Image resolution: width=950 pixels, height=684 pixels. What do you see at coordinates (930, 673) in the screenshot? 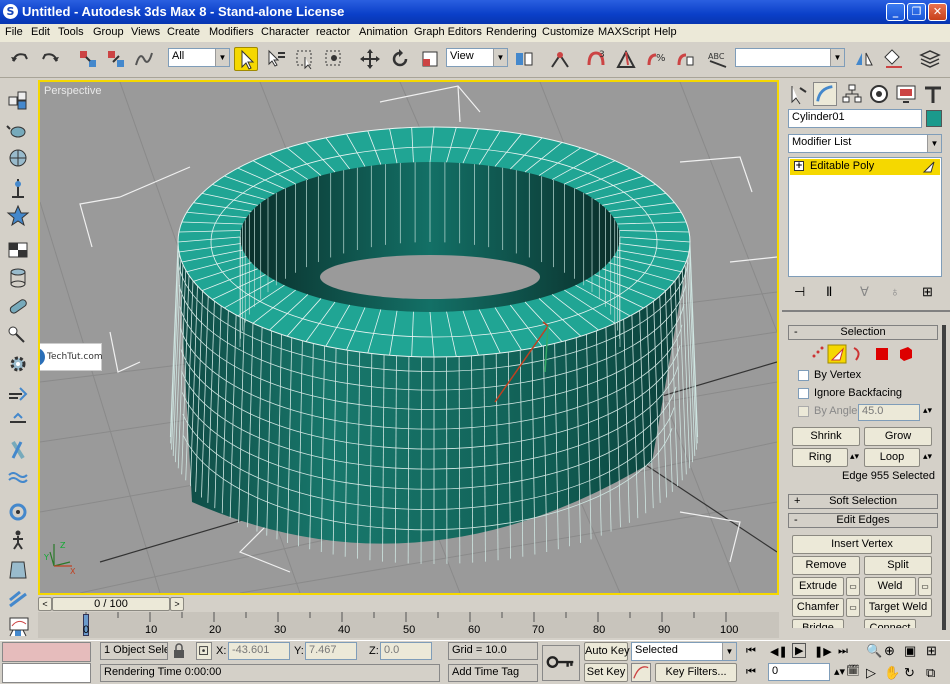
I see `maximize-viewport-icon: ⧉` at bounding box center [930, 673].